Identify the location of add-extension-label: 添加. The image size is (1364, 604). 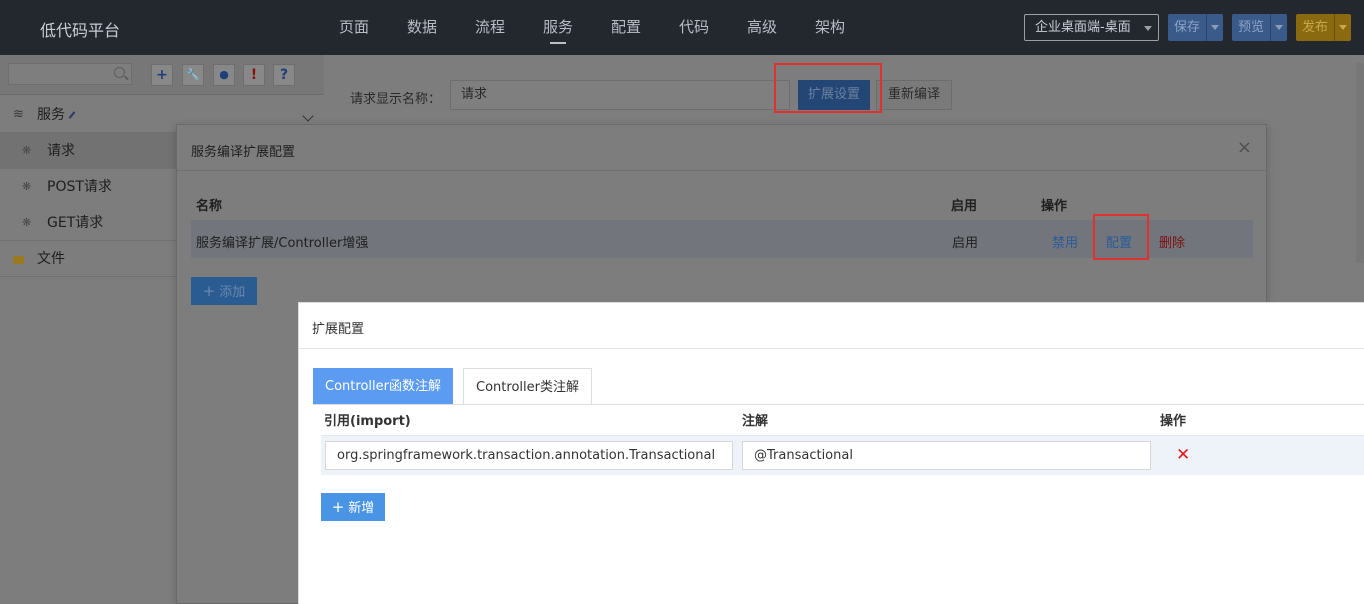
(232, 292).